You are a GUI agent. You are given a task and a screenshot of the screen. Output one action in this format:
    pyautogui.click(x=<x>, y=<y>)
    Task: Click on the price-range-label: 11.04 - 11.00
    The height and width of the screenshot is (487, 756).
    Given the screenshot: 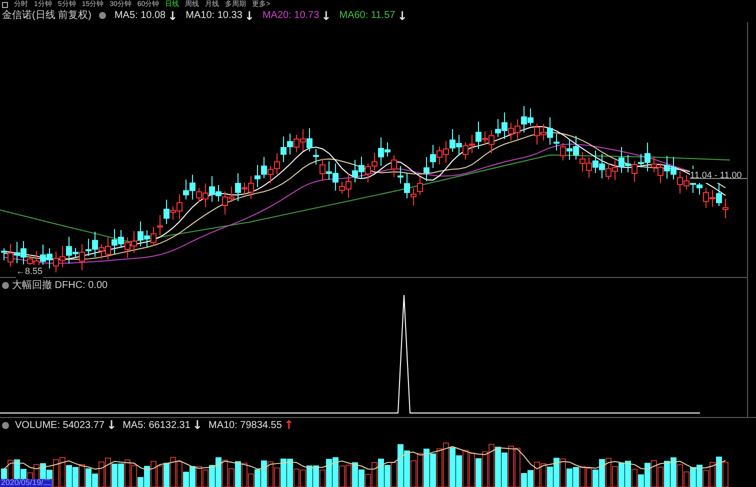 What is the action you would take?
    pyautogui.click(x=716, y=175)
    